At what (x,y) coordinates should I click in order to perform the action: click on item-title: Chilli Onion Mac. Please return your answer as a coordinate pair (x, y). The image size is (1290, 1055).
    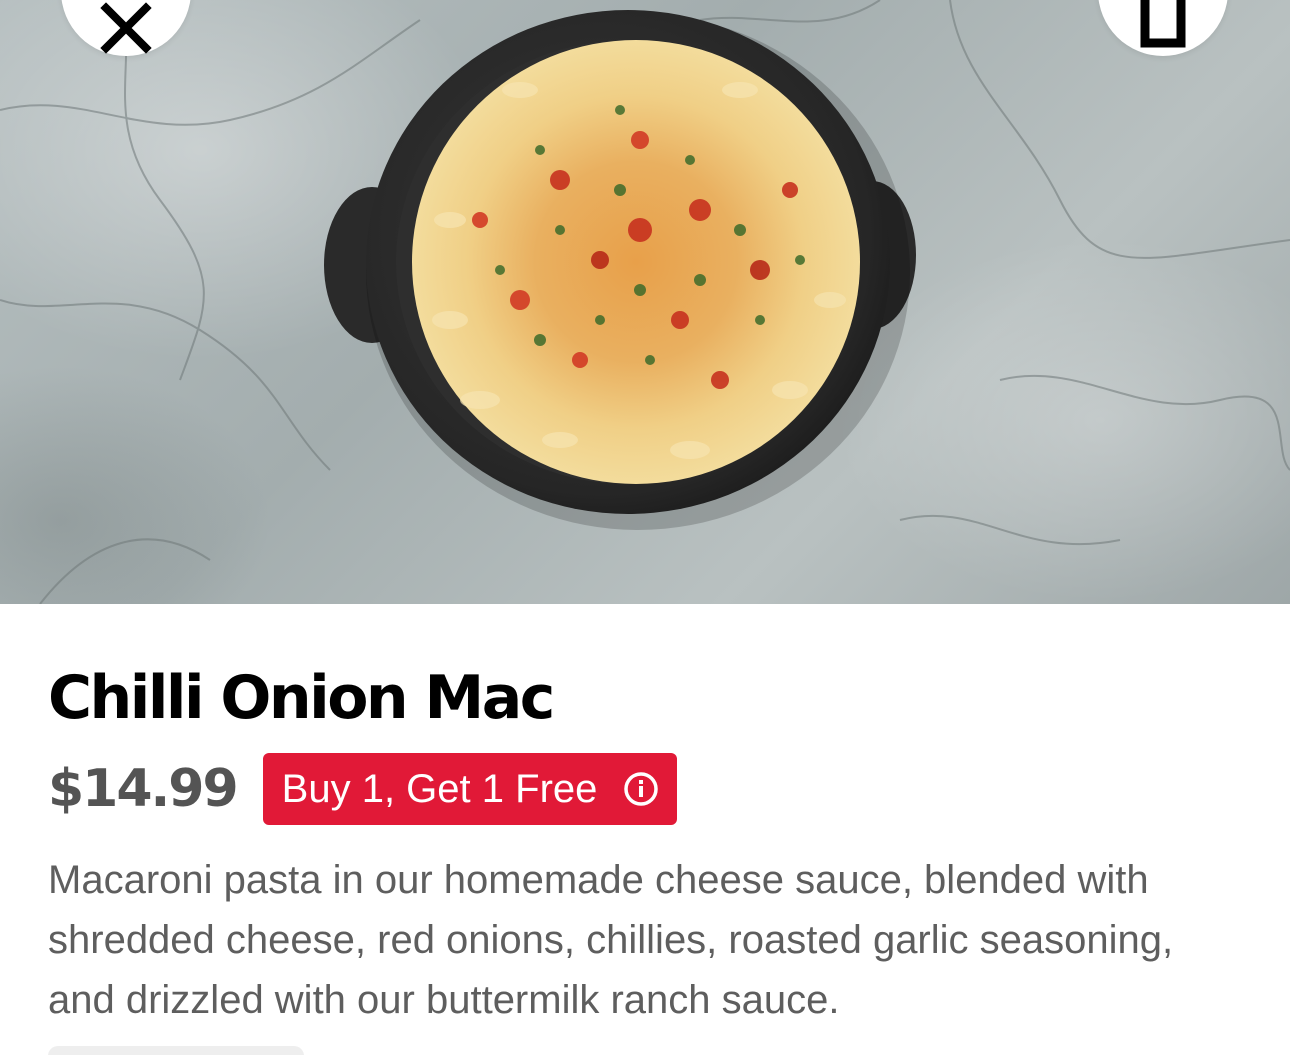
    Looking at the image, I should click on (301, 698).